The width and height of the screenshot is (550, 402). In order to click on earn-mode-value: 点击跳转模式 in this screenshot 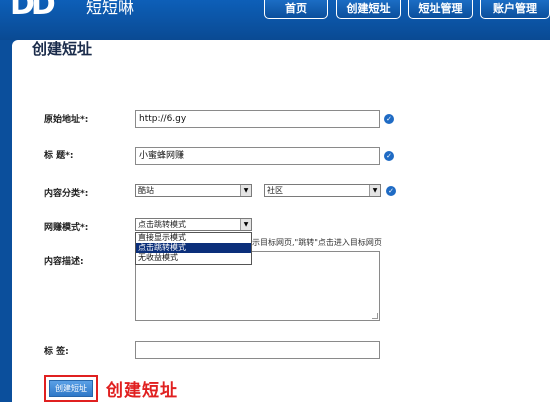, I will do `click(162, 224)`.